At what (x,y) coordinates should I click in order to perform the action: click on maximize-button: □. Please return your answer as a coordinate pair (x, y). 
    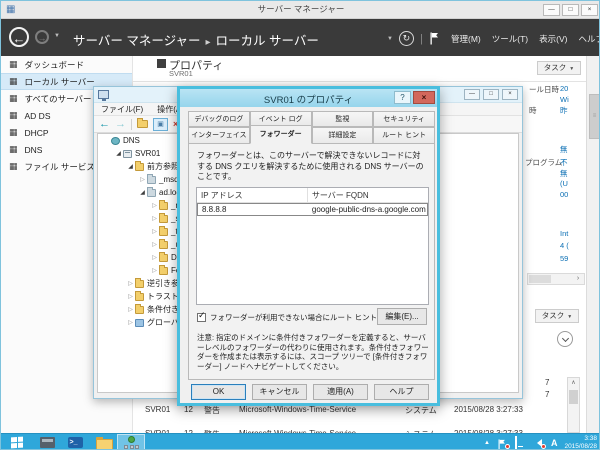
    Looking at the image, I should click on (570, 10).